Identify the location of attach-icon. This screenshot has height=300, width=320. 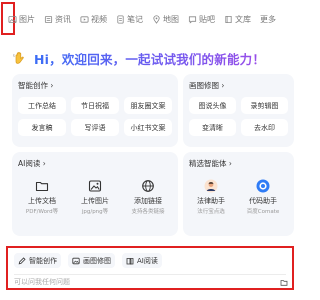
(284, 282).